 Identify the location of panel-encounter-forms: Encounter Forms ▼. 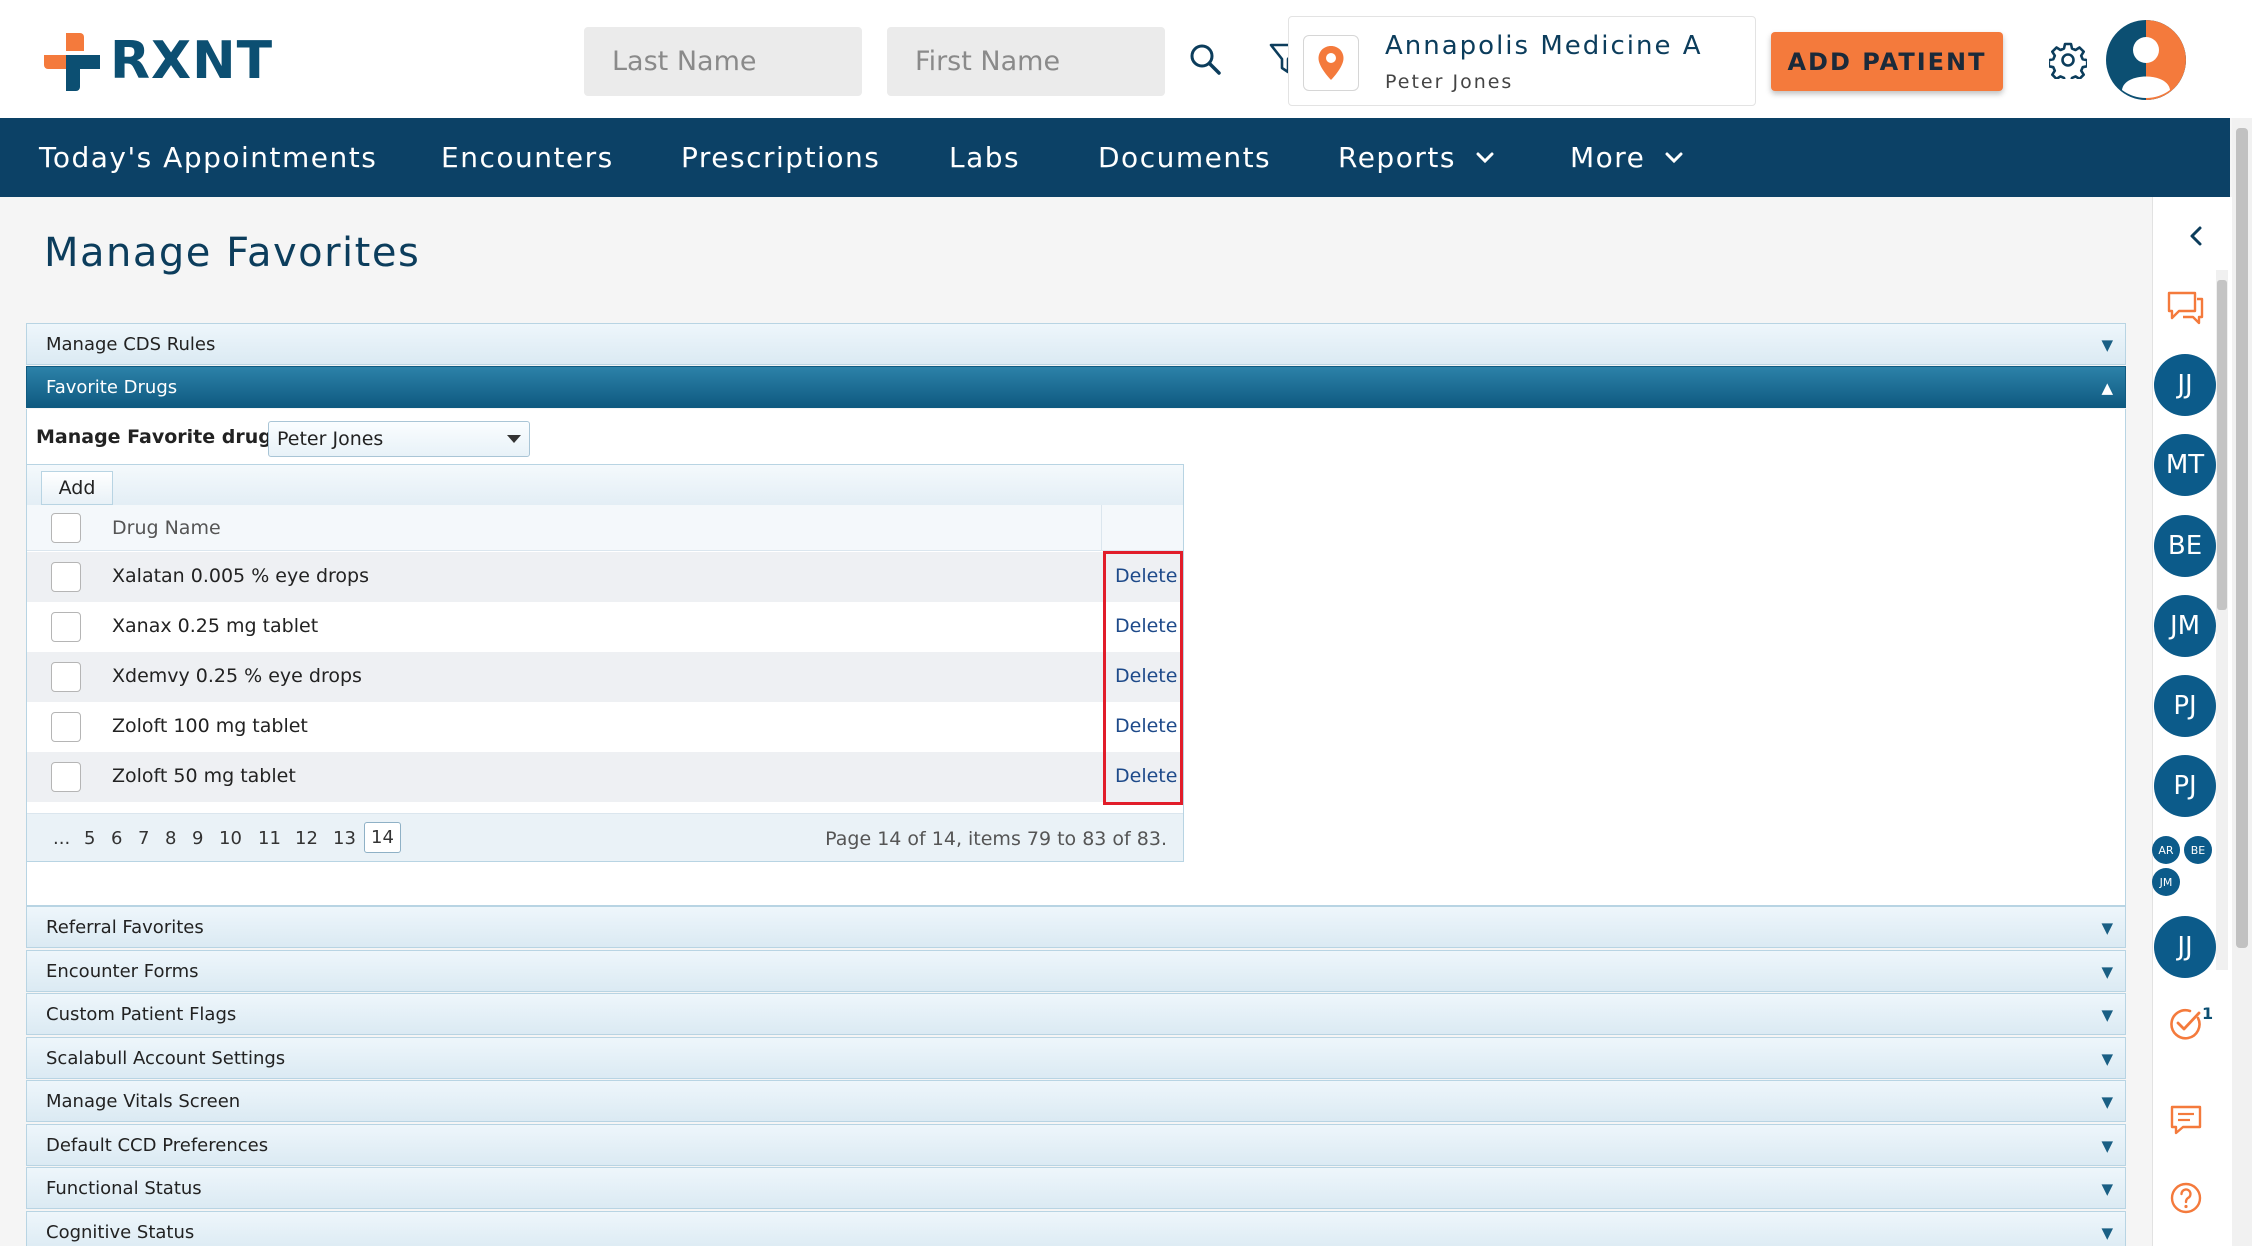
(1076, 971).